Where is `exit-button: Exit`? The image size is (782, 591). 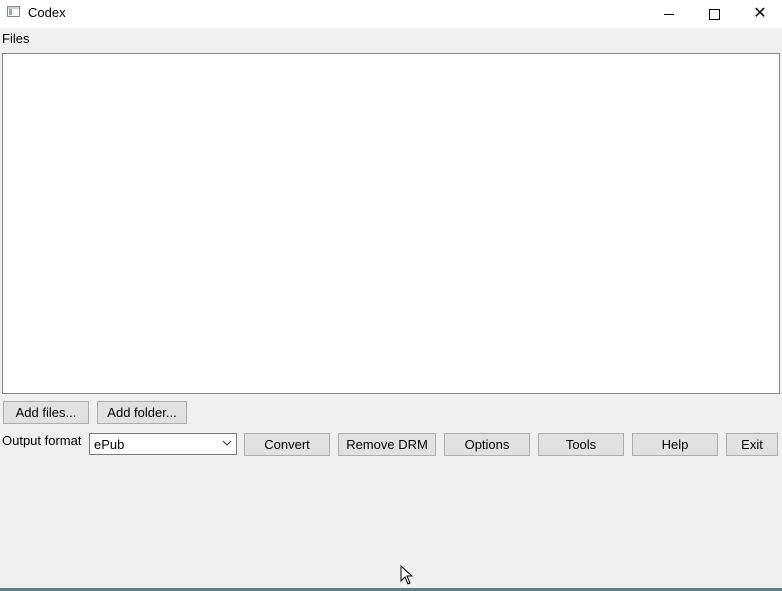
exit-button: Exit is located at coordinates (752, 444).